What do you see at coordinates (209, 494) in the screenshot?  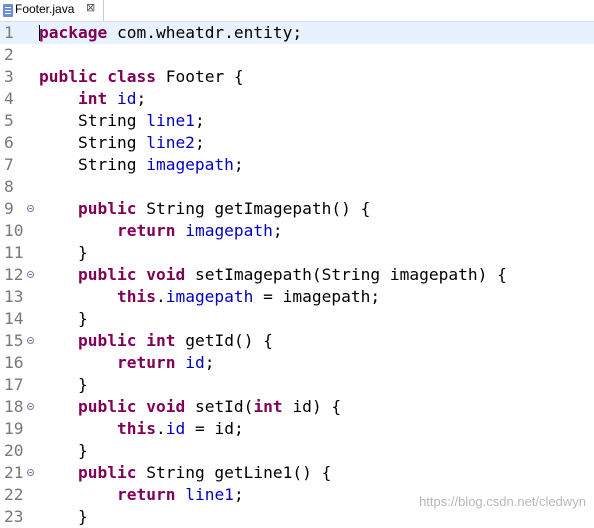 I see `field-token: line1` at bounding box center [209, 494].